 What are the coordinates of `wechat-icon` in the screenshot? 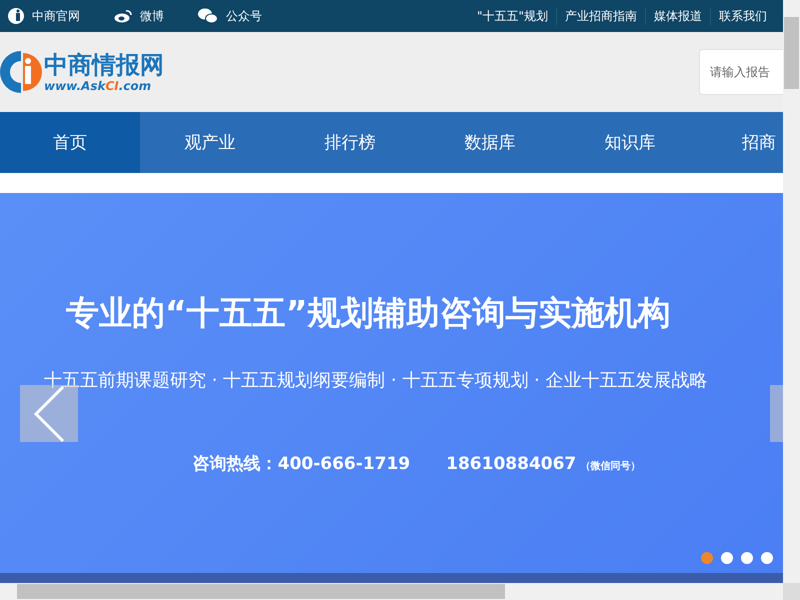 It's located at (208, 16).